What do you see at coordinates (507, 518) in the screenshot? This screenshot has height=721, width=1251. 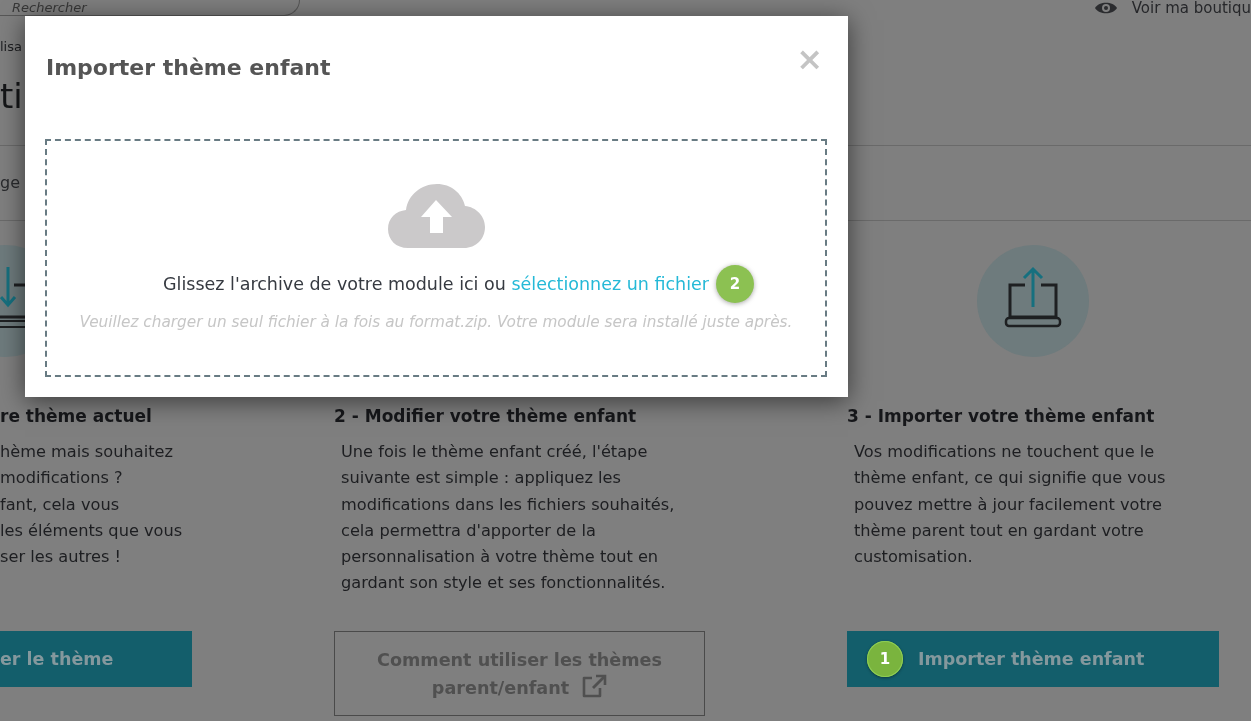 I see `step-description: Une fois le thème enfant créé, l'étape suivante est simple : appliquez les modifications dans les fichiers souhaités, cela permettra d'apporter de la personnalisation à votre thème tout en gardant son style et ses fonctionnalités.` at bounding box center [507, 518].